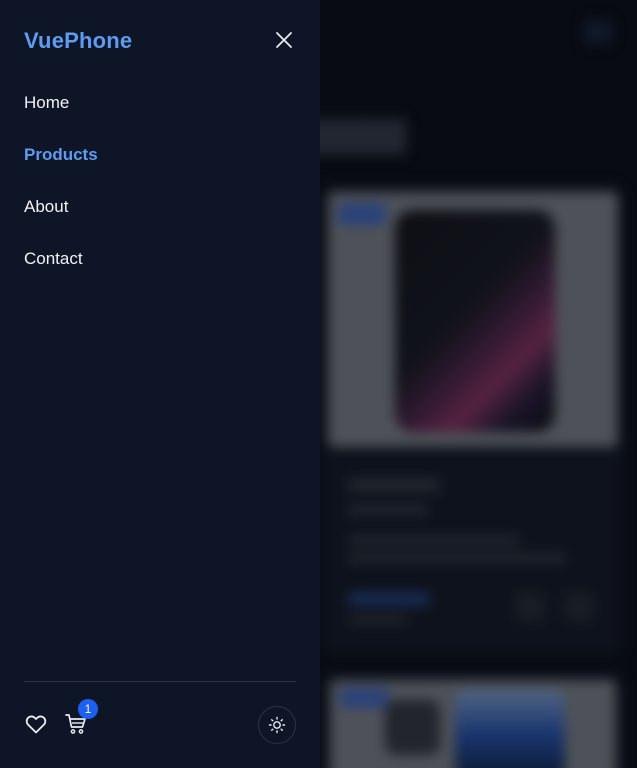 The width and height of the screenshot is (637, 768). What do you see at coordinates (160, 681) in the screenshot?
I see `footer-divider` at bounding box center [160, 681].